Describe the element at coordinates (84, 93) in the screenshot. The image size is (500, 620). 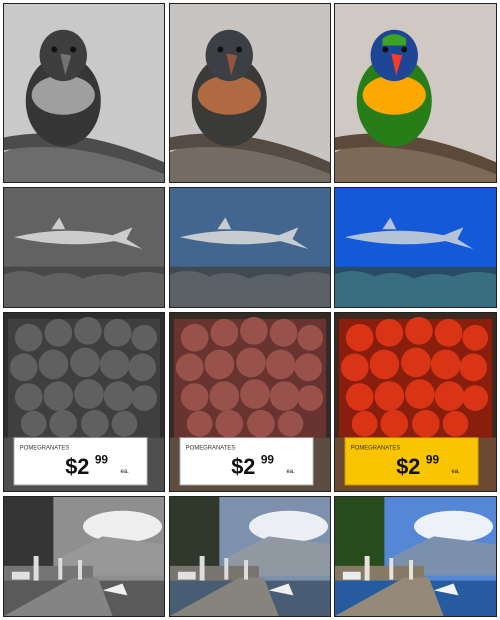
I see `lorikeet-grayscale` at that location.